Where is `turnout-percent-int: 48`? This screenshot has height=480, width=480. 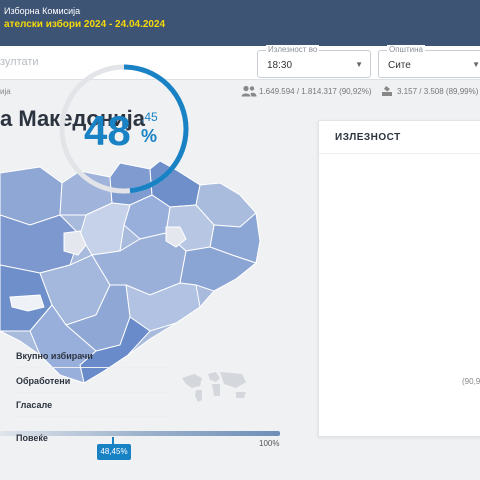 turnout-percent-int: 48 is located at coordinates (107, 130).